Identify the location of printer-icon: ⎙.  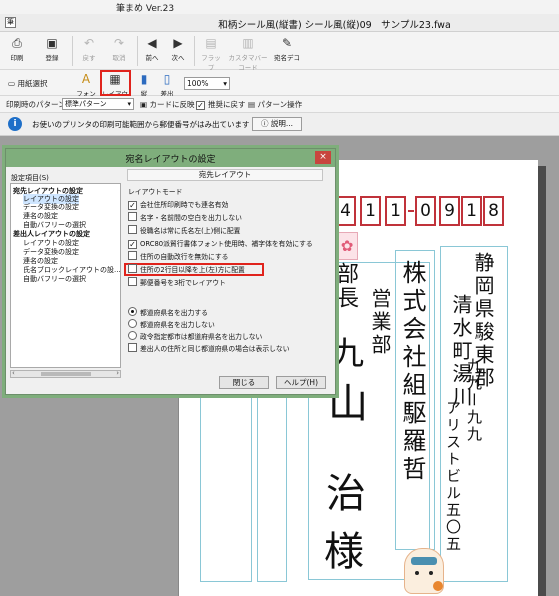
(17, 43).